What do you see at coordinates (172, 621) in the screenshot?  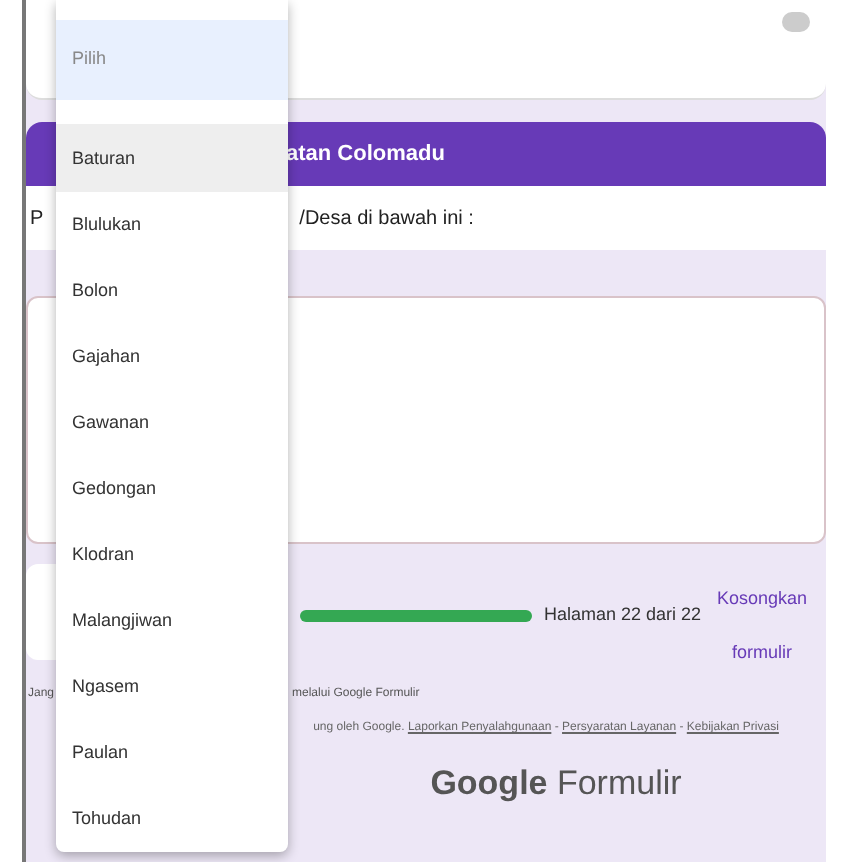 I see `dropdown-option: Malangjiwan` at bounding box center [172, 621].